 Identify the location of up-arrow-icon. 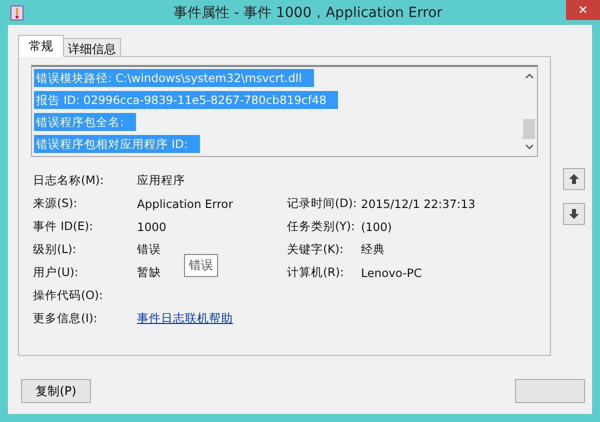
(574, 179).